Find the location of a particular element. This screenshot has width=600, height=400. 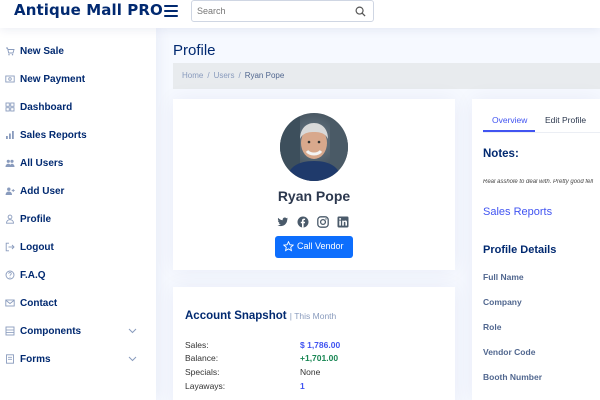

hamburger-menu-icon is located at coordinates (171, 11).